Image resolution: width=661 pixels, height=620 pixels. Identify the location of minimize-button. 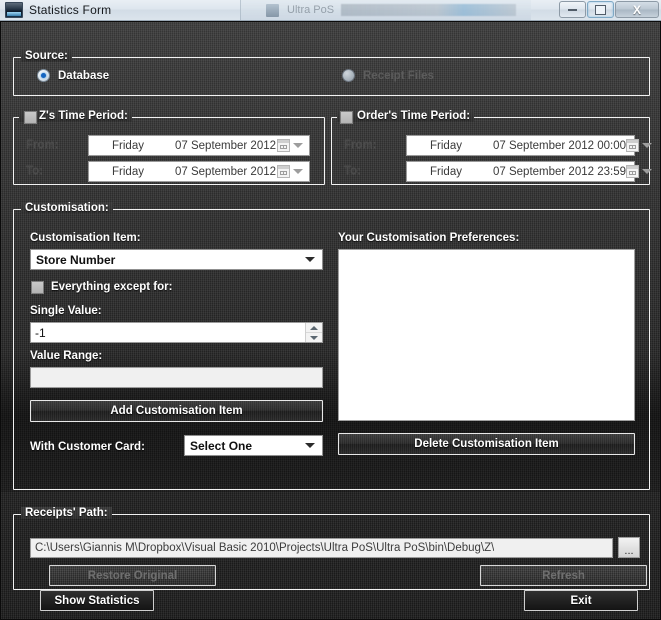
(572, 9).